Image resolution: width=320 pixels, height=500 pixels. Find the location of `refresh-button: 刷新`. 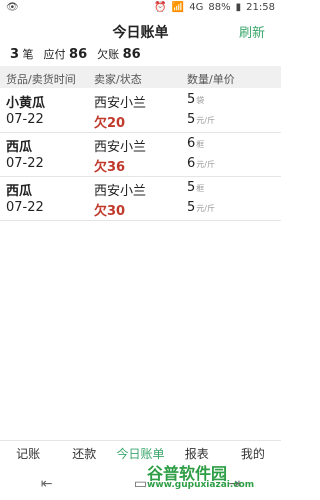

refresh-button: 刷新 is located at coordinates (252, 31).